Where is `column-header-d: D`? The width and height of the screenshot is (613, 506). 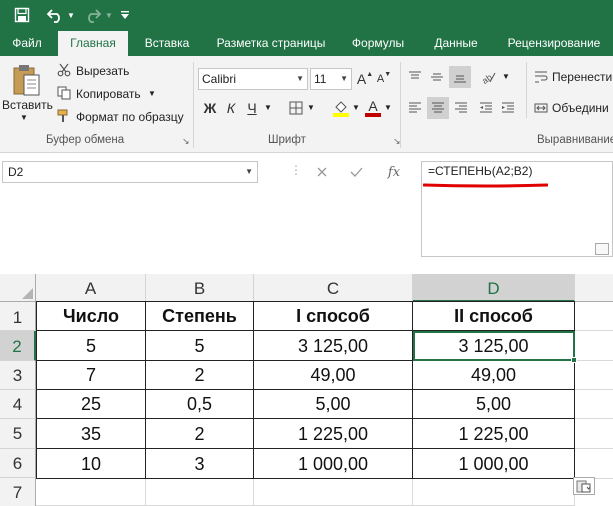
column-header-d: D is located at coordinates (494, 288).